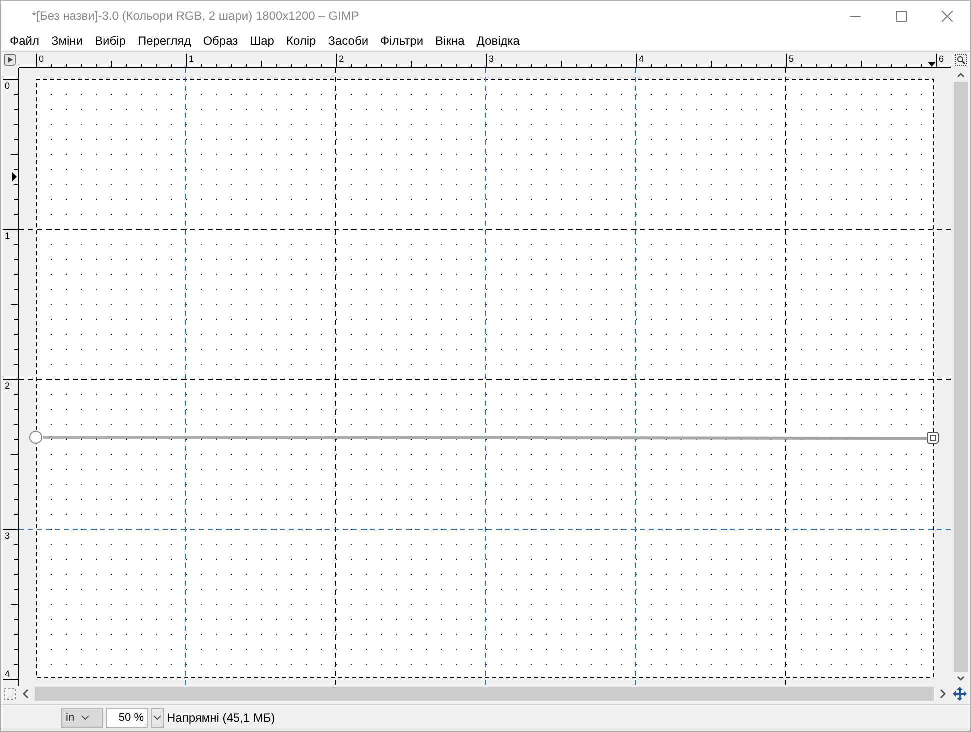 This screenshot has width=971, height=732. What do you see at coordinates (262, 41) in the screenshot?
I see `menu-item: Шар` at bounding box center [262, 41].